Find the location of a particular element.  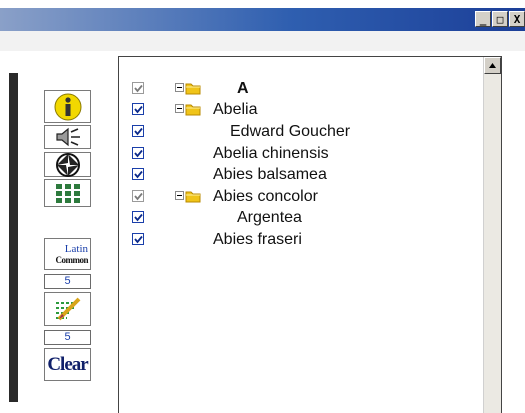

number-field-top: 5 is located at coordinates (67, 281).